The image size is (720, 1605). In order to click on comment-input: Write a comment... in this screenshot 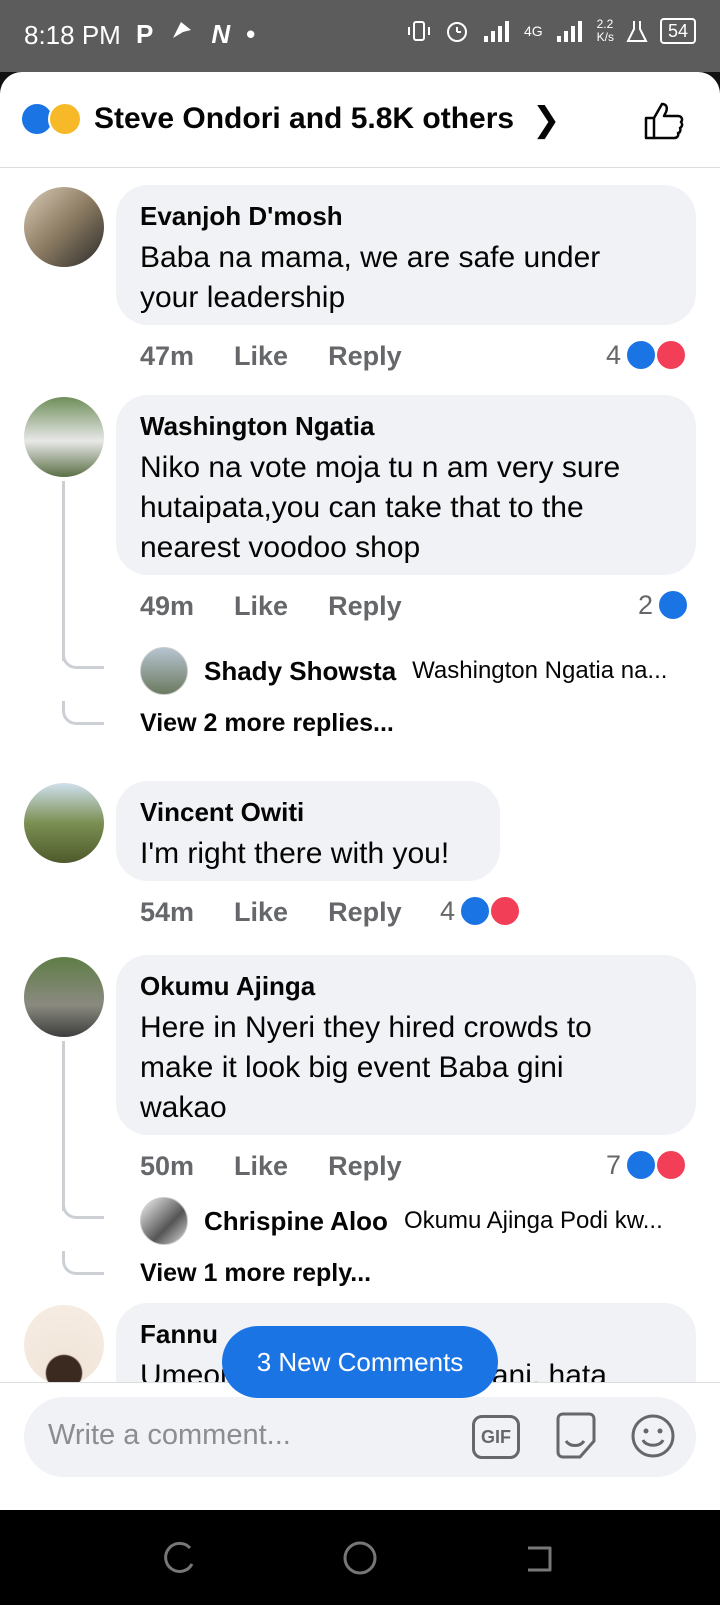, I will do `click(169, 1435)`.